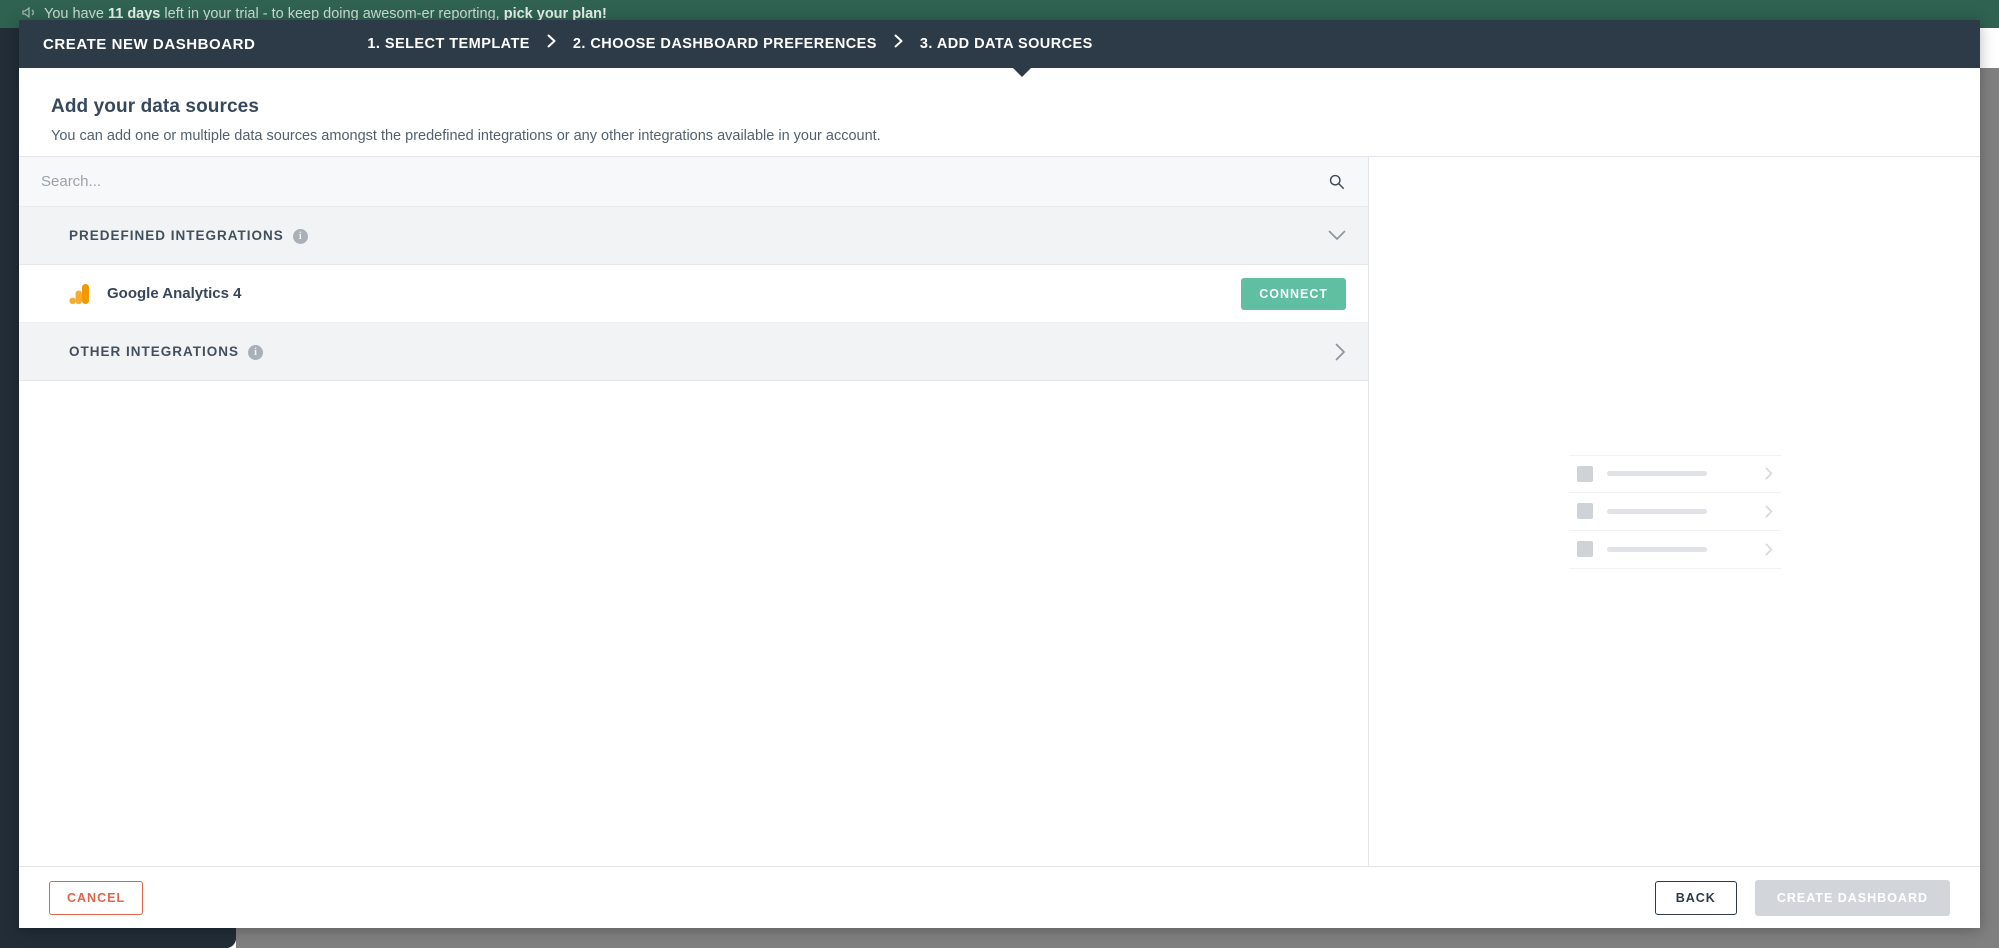 The height and width of the screenshot is (948, 1999). Describe the element at coordinates (96, 897) in the screenshot. I see `cancel-button: CANCEL` at that location.